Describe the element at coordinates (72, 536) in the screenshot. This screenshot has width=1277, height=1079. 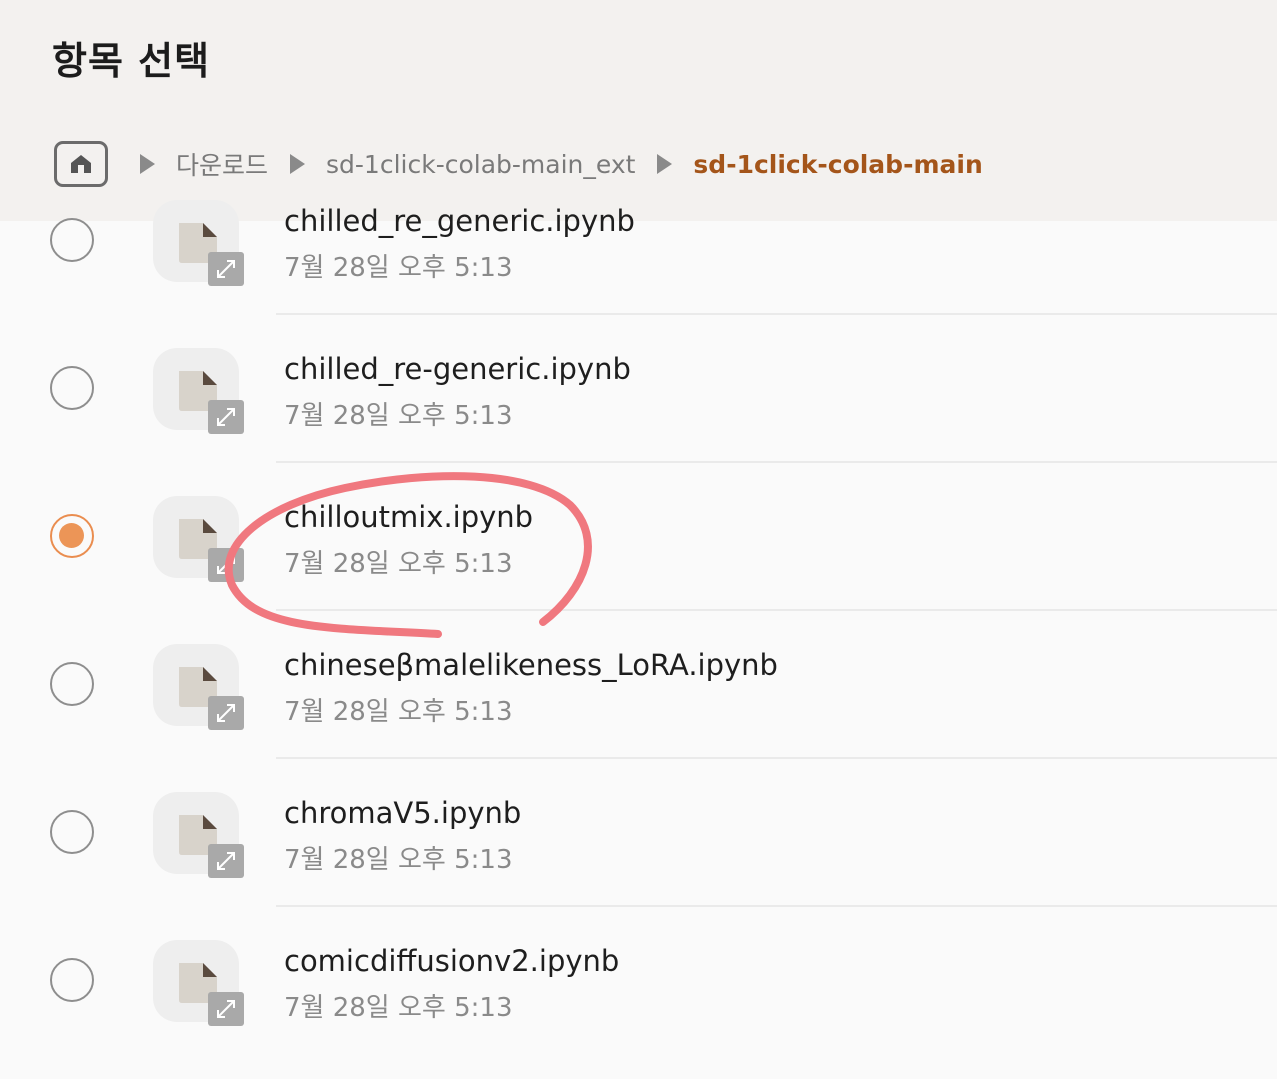
I see `radio-button-checked` at that location.